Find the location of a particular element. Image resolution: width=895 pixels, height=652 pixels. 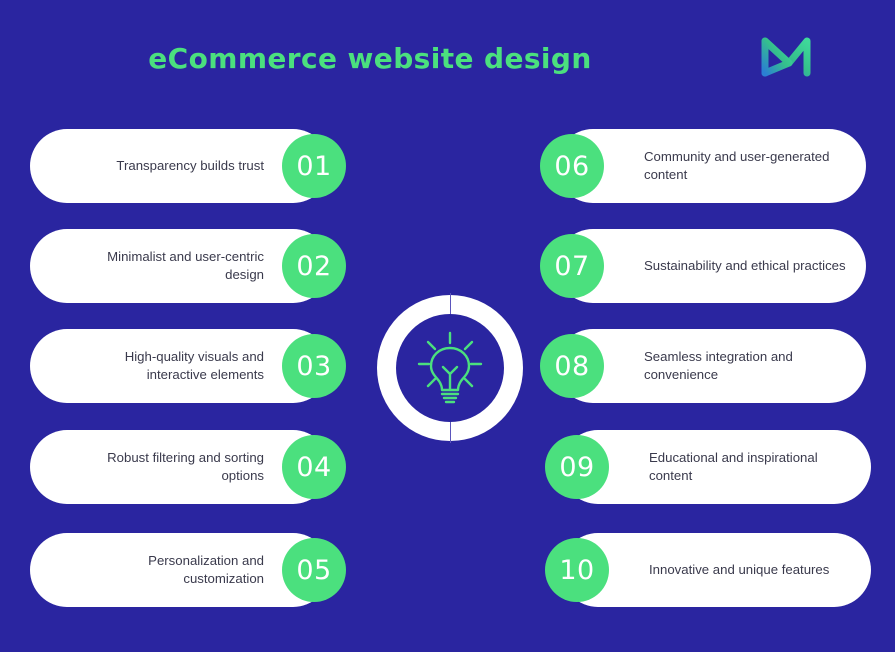

list-item-label: Robust filtering and sorting options is located at coordinates (185, 466).